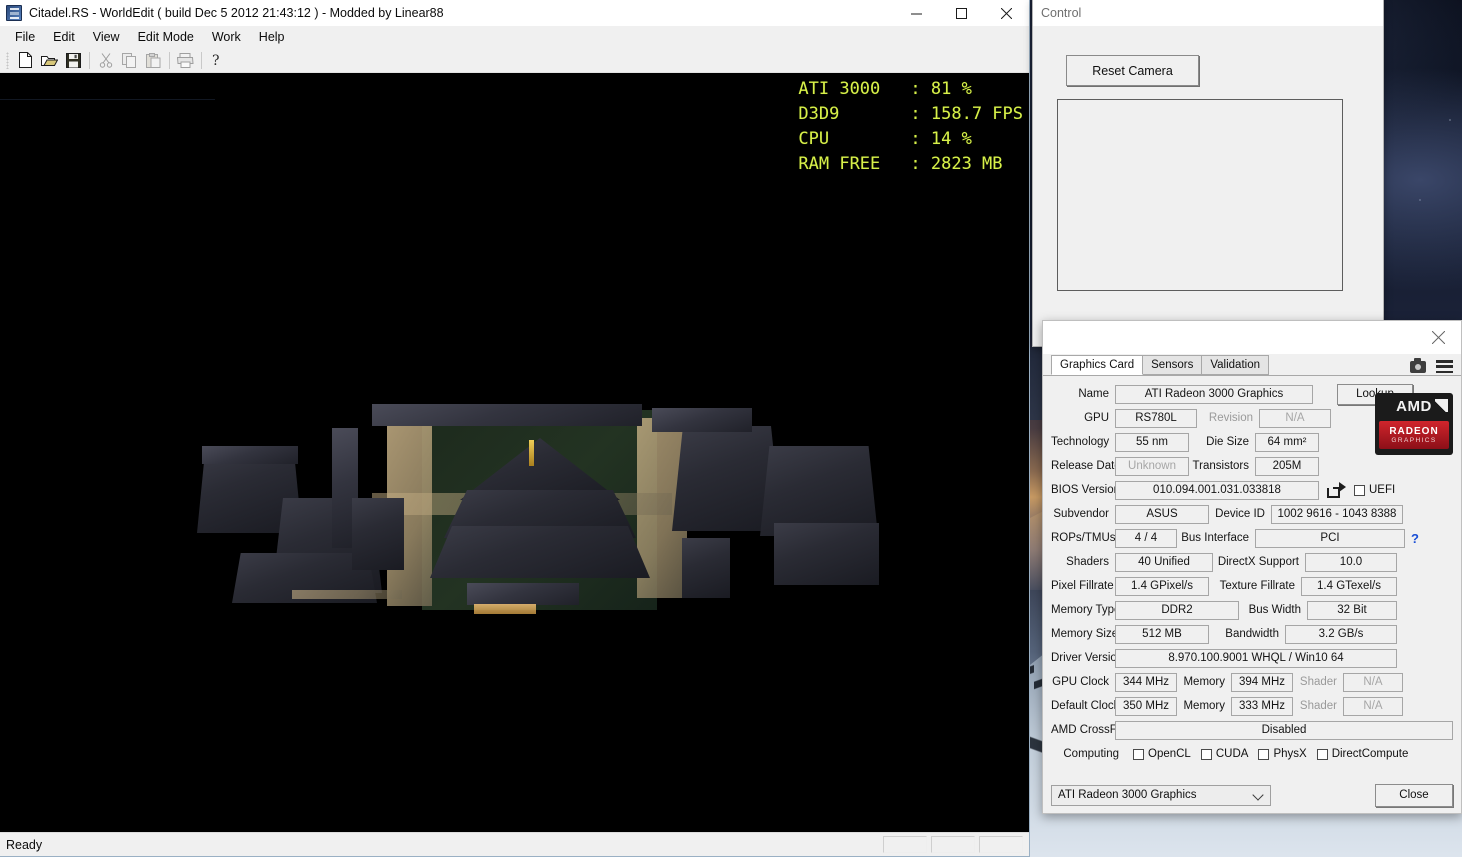 The height and width of the screenshot is (857, 1462). What do you see at coordinates (1162, 514) in the screenshot?
I see `value-subvendor: ASUS` at bounding box center [1162, 514].